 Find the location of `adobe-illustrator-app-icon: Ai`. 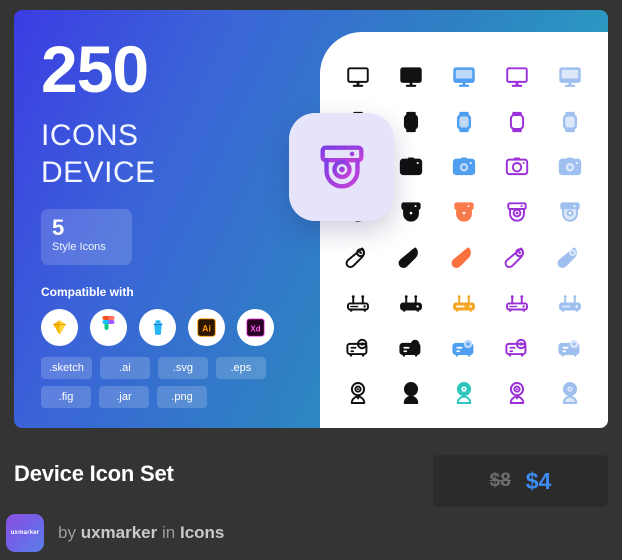

adobe-illustrator-app-icon: Ai is located at coordinates (206, 328).